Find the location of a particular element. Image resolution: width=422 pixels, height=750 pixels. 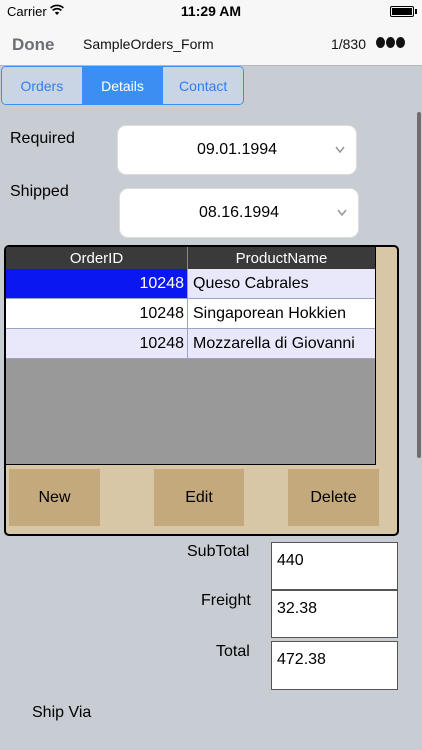

segmented-tabs: Orders Details Contact is located at coordinates (122, 85).